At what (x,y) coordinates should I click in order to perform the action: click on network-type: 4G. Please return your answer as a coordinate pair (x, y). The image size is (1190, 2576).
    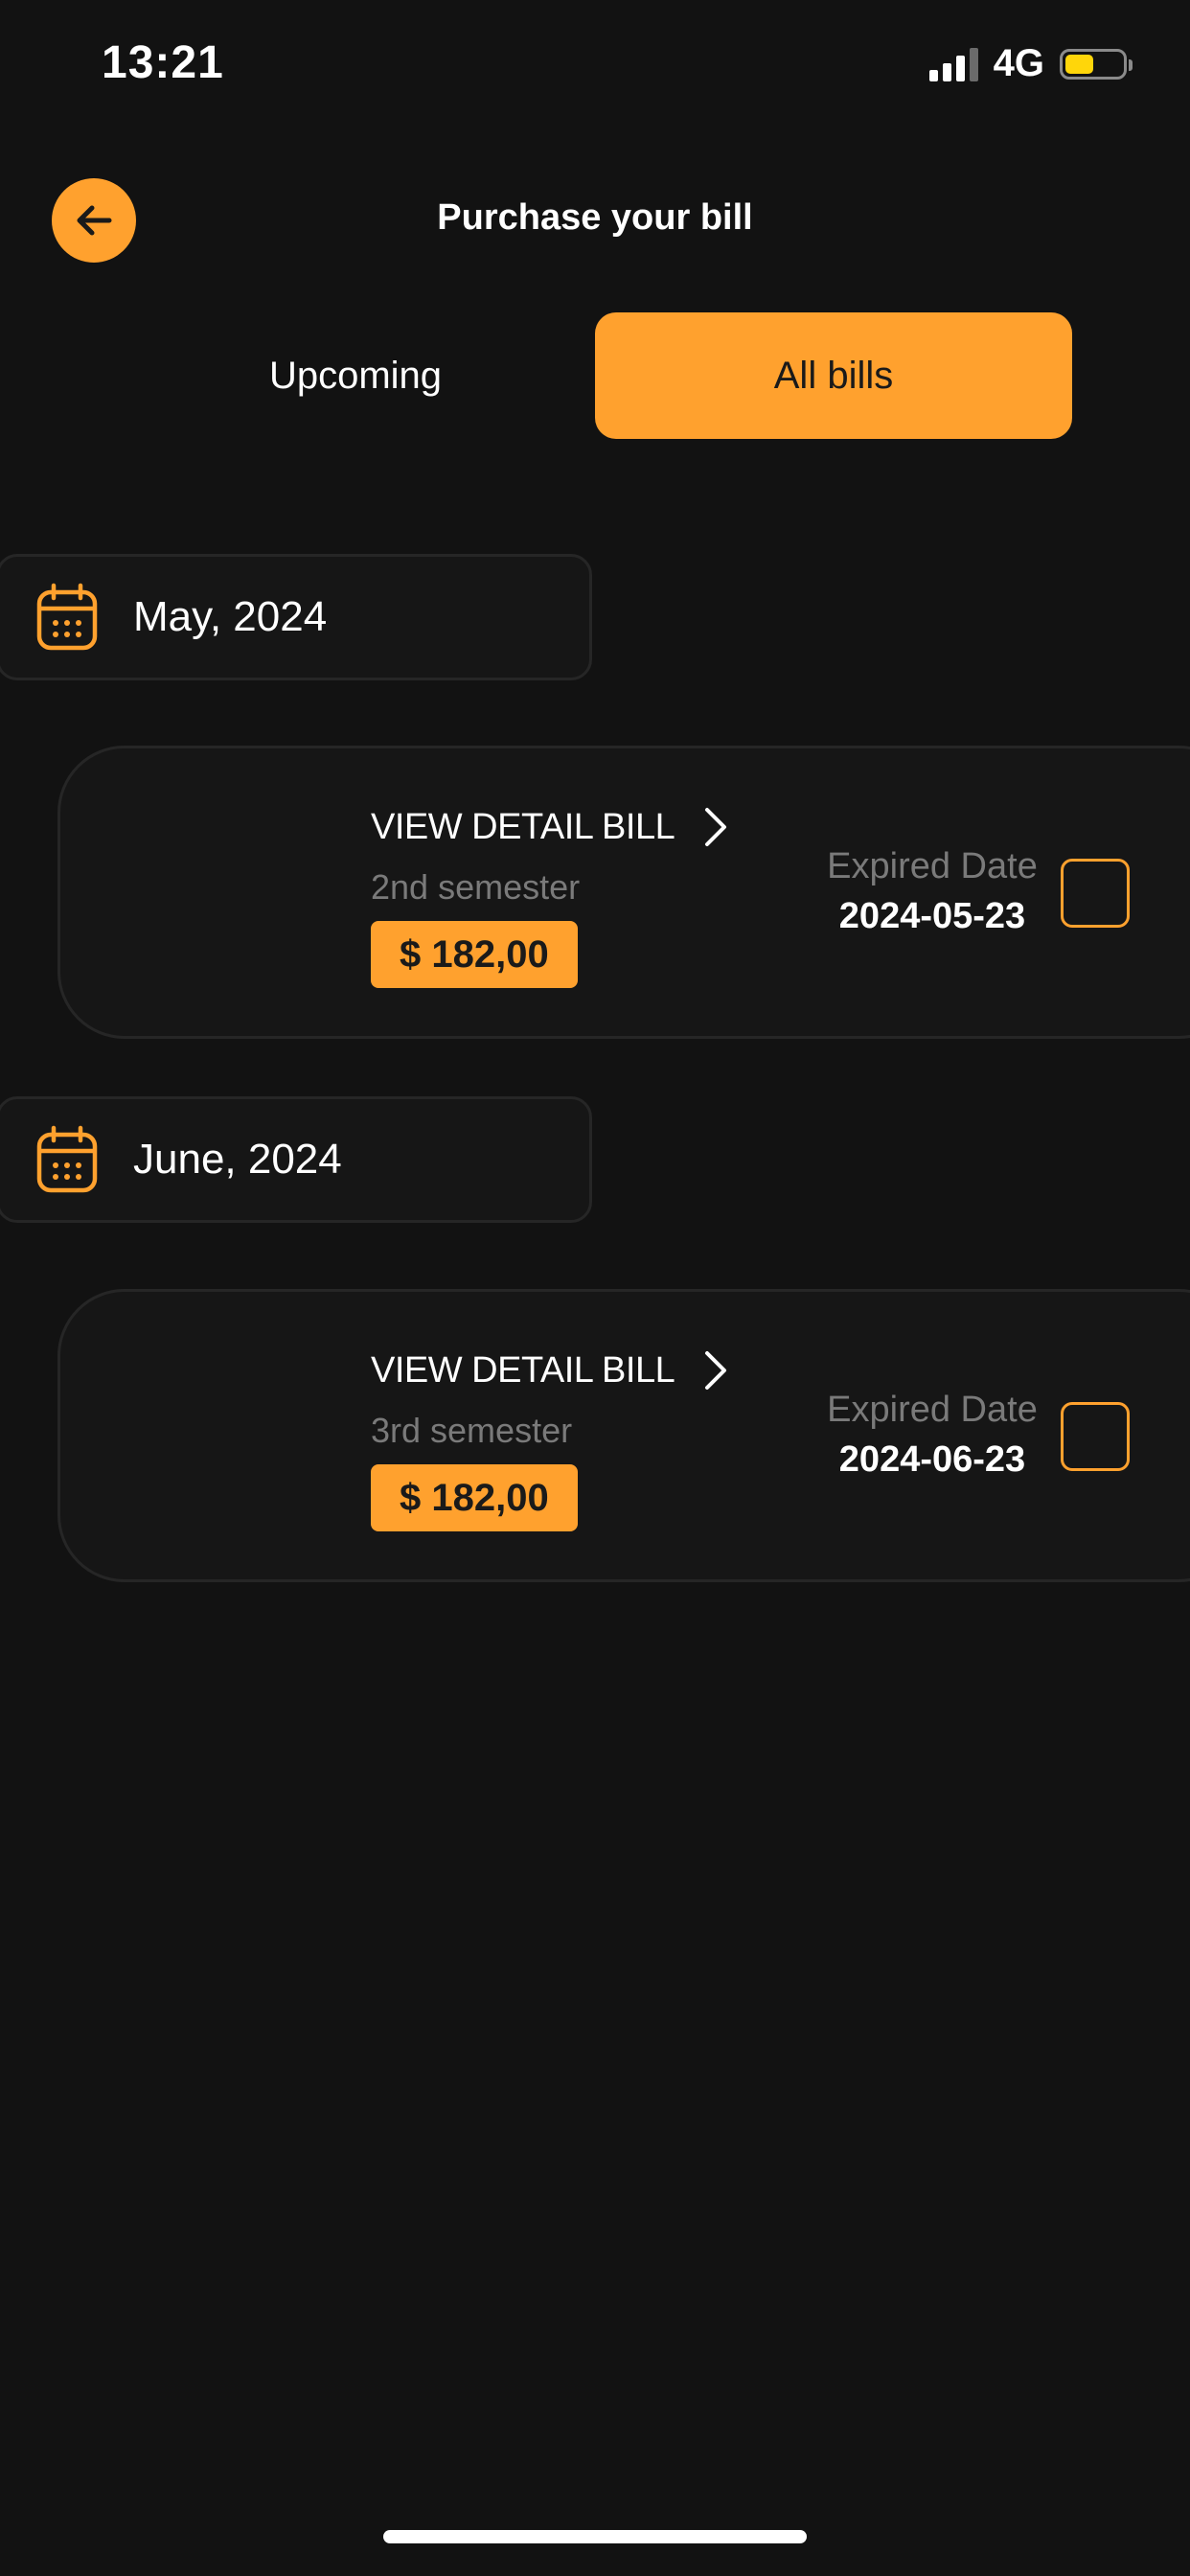
    Looking at the image, I should click on (1018, 63).